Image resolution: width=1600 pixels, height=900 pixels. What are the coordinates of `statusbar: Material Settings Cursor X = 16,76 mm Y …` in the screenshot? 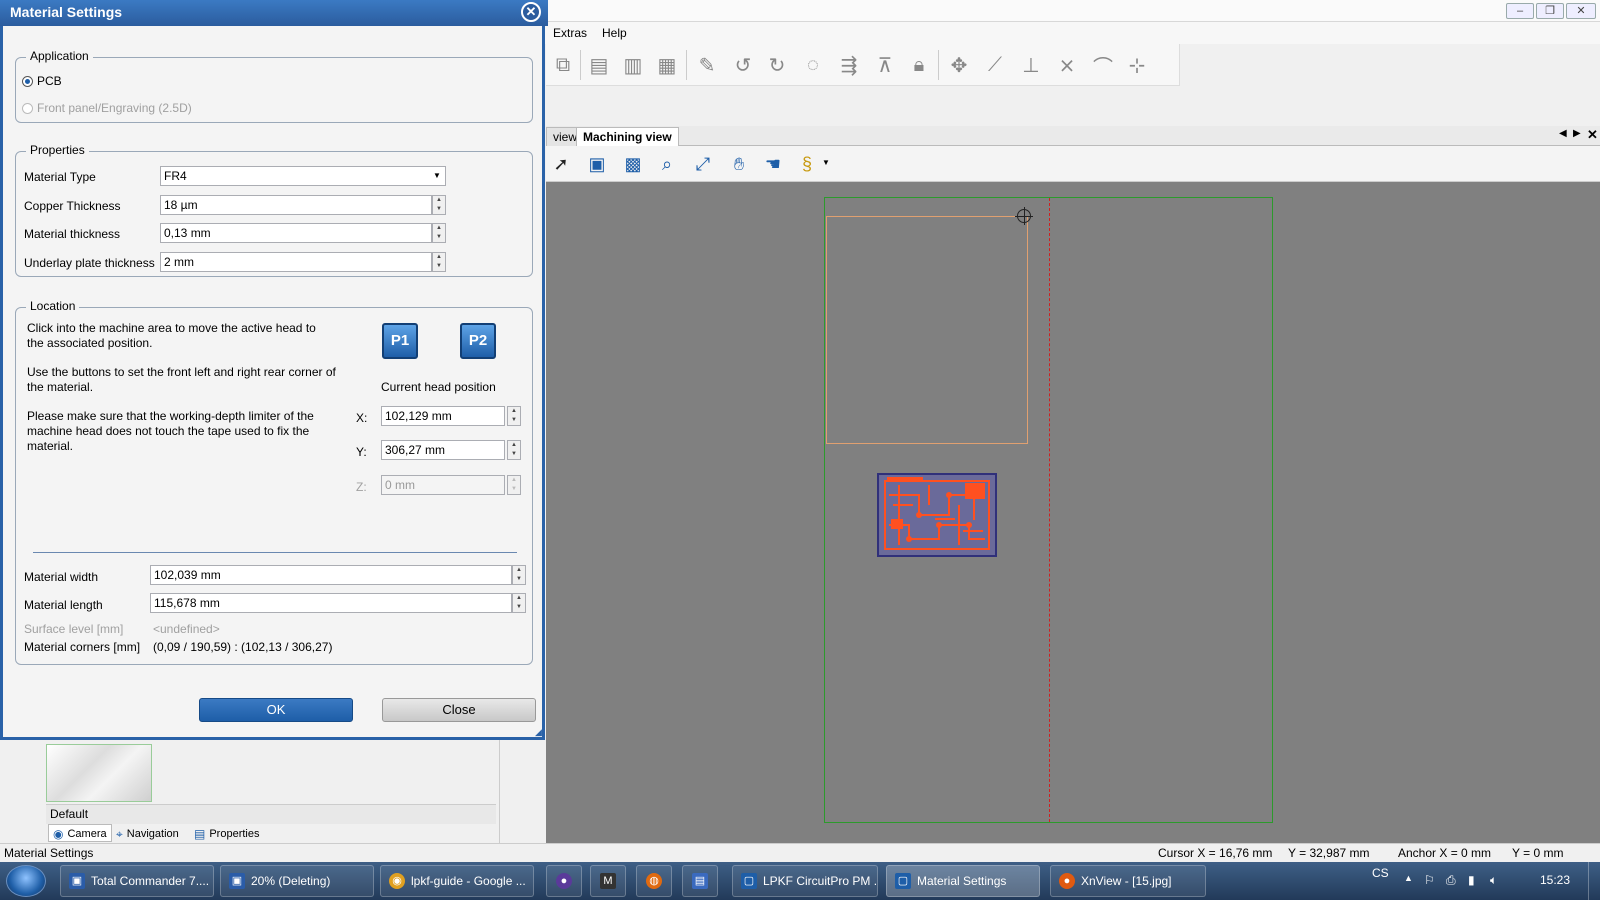 It's located at (800, 852).